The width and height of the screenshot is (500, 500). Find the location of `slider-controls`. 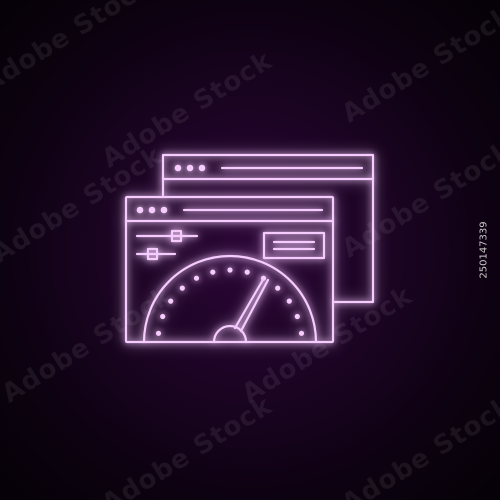

slider-controls is located at coordinates (167, 245).